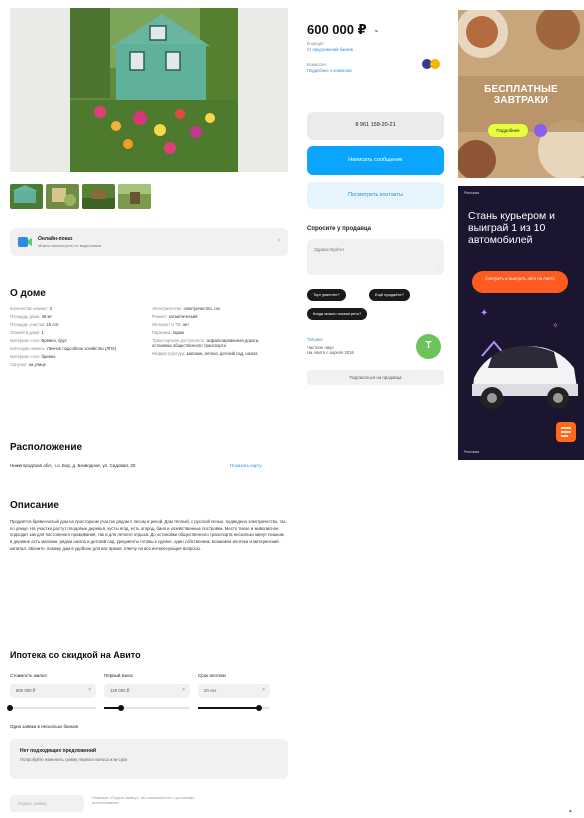 The height and width of the screenshot is (818, 584). What do you see at coordinates (10, 708) in the screenshot?
I see `mortgage-cost-slider-handle` at bounding box center [10, 708].